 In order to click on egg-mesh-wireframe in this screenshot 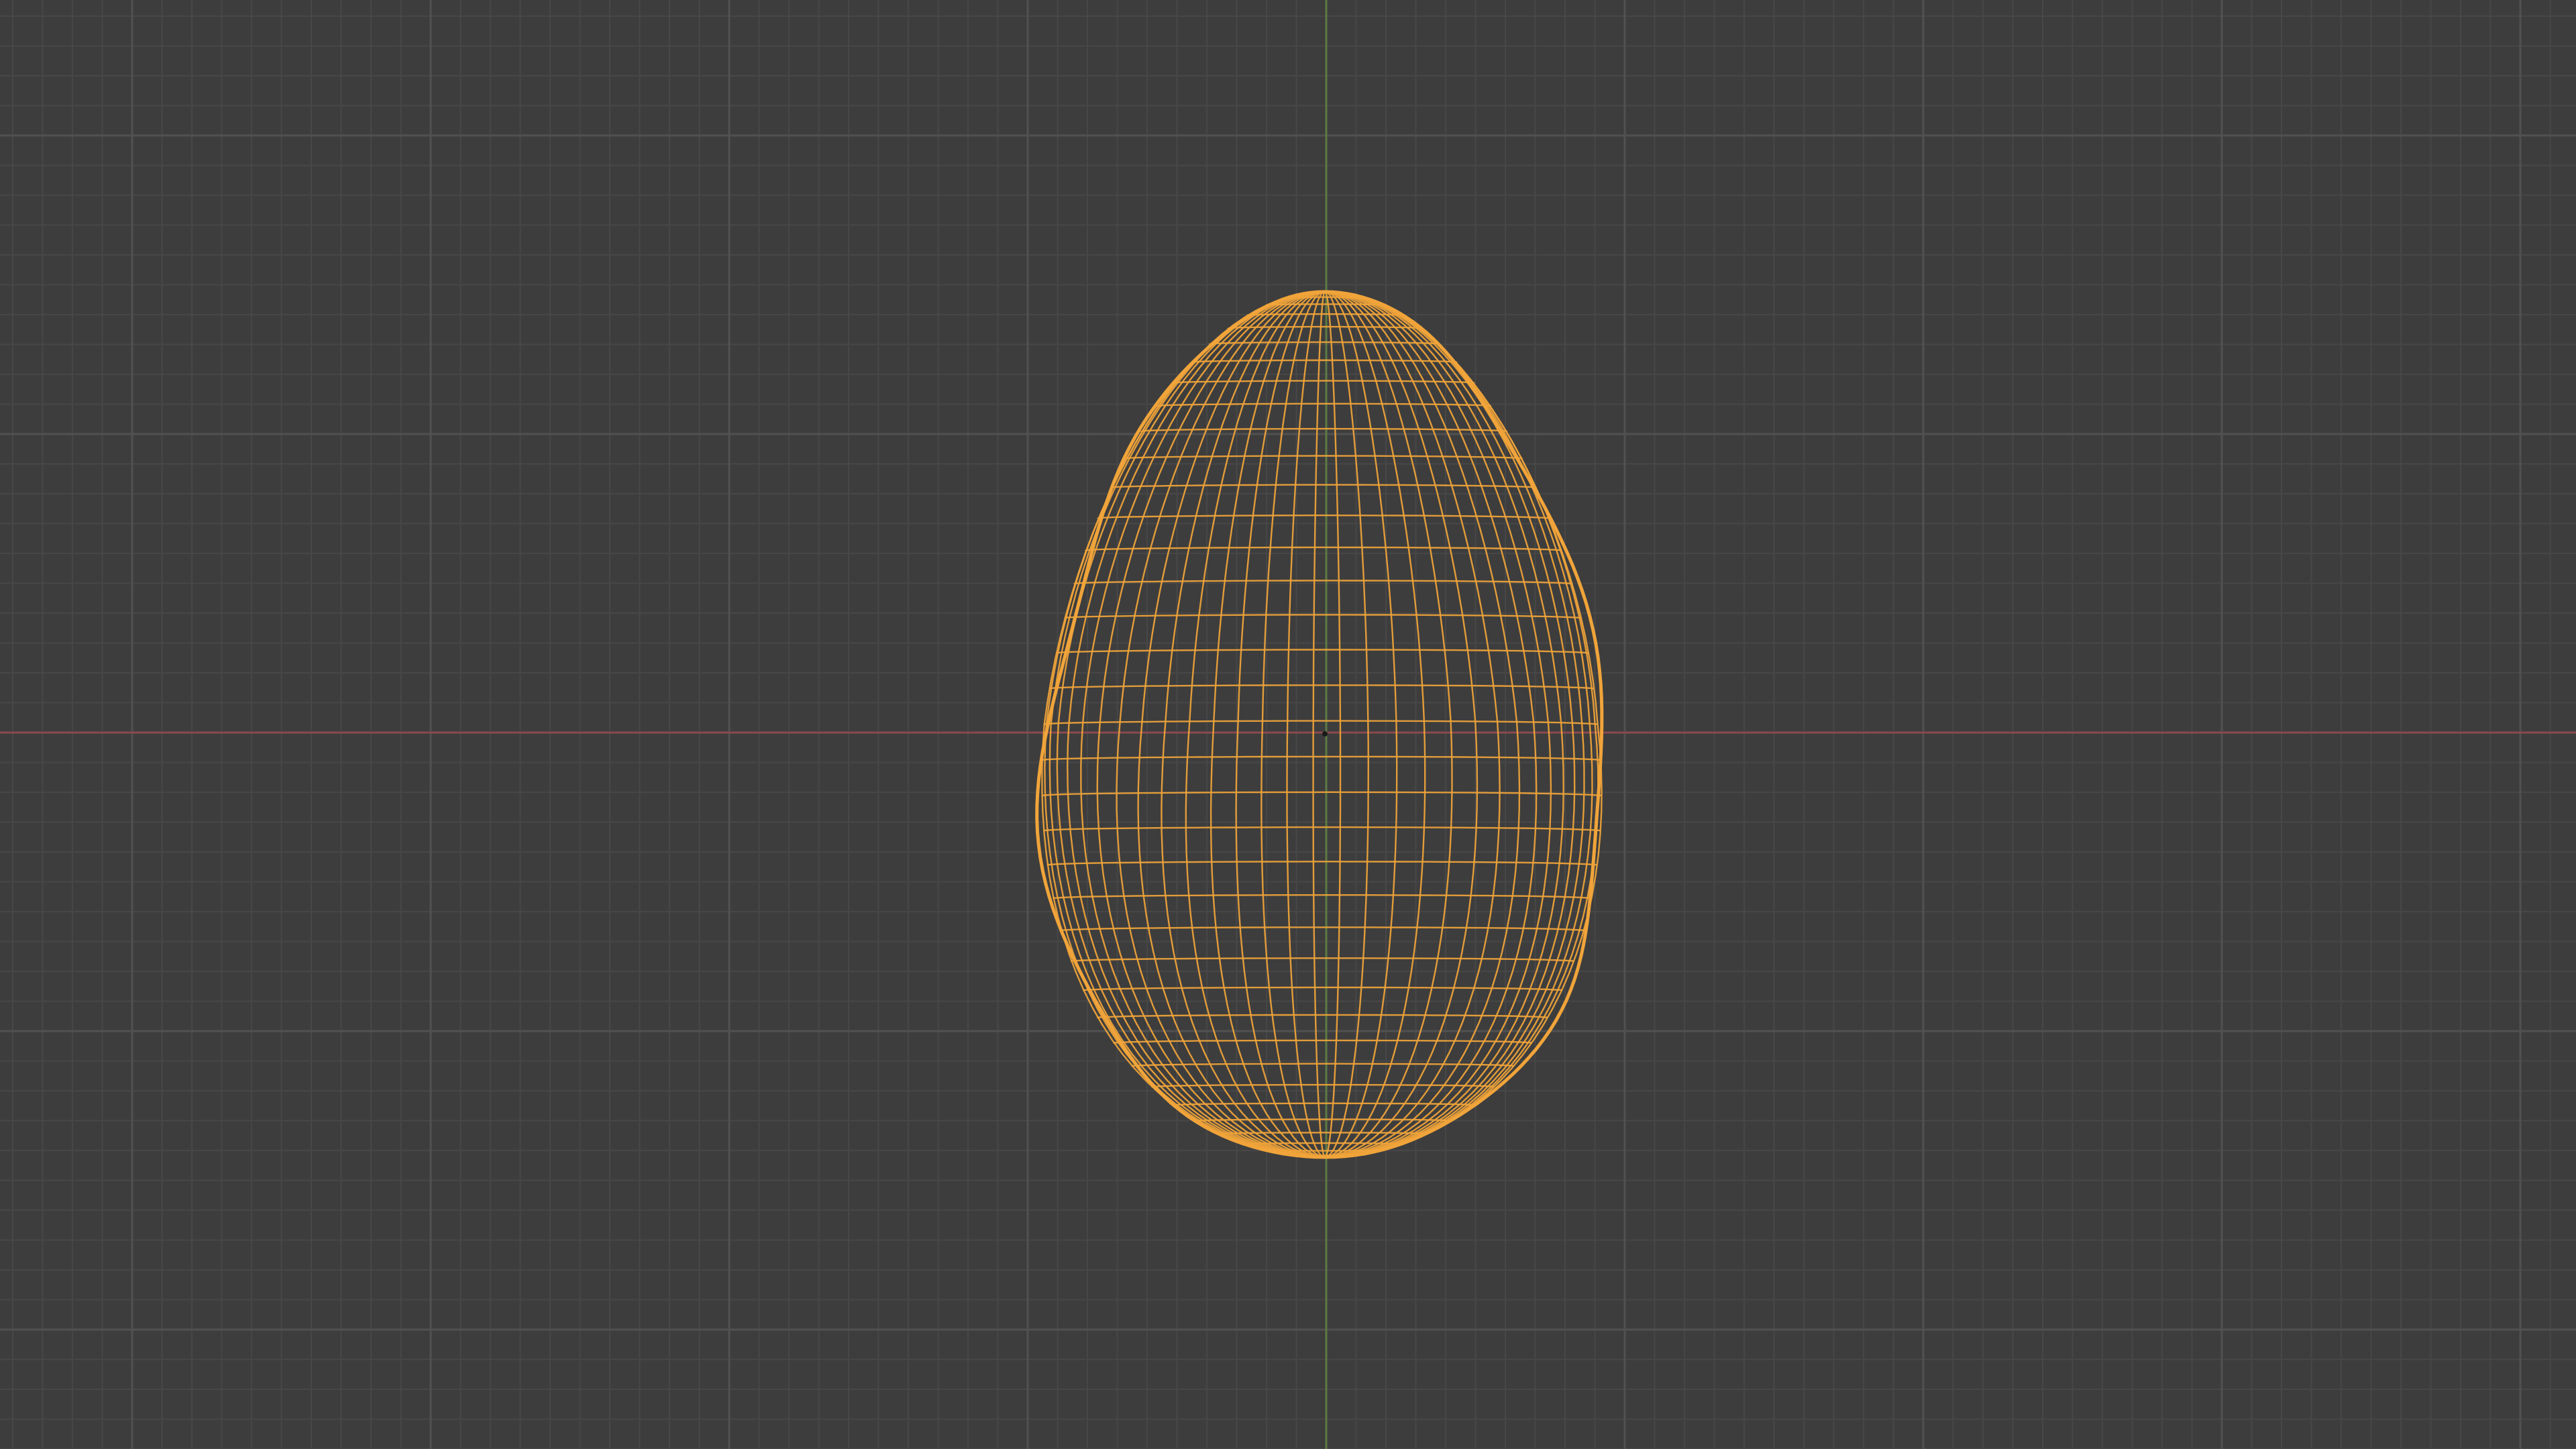, I will do `click(1319, 724)`.